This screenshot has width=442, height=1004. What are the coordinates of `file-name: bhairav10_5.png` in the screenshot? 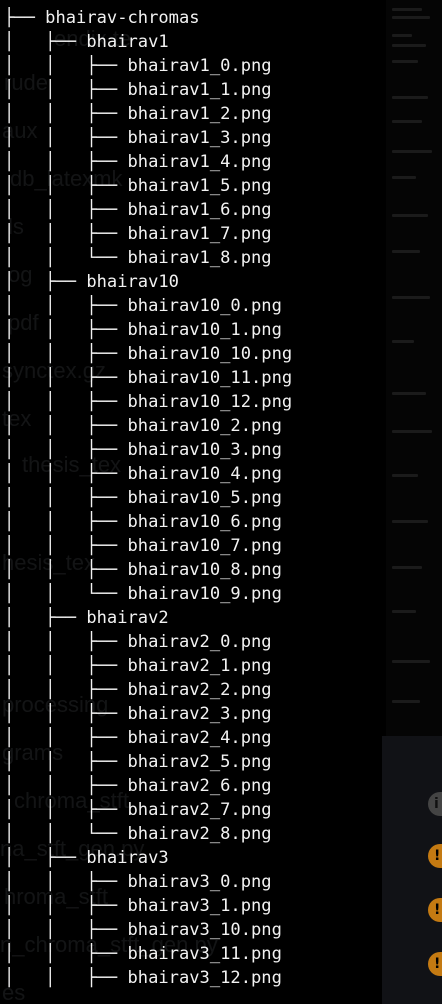 It's located at (204, 498).